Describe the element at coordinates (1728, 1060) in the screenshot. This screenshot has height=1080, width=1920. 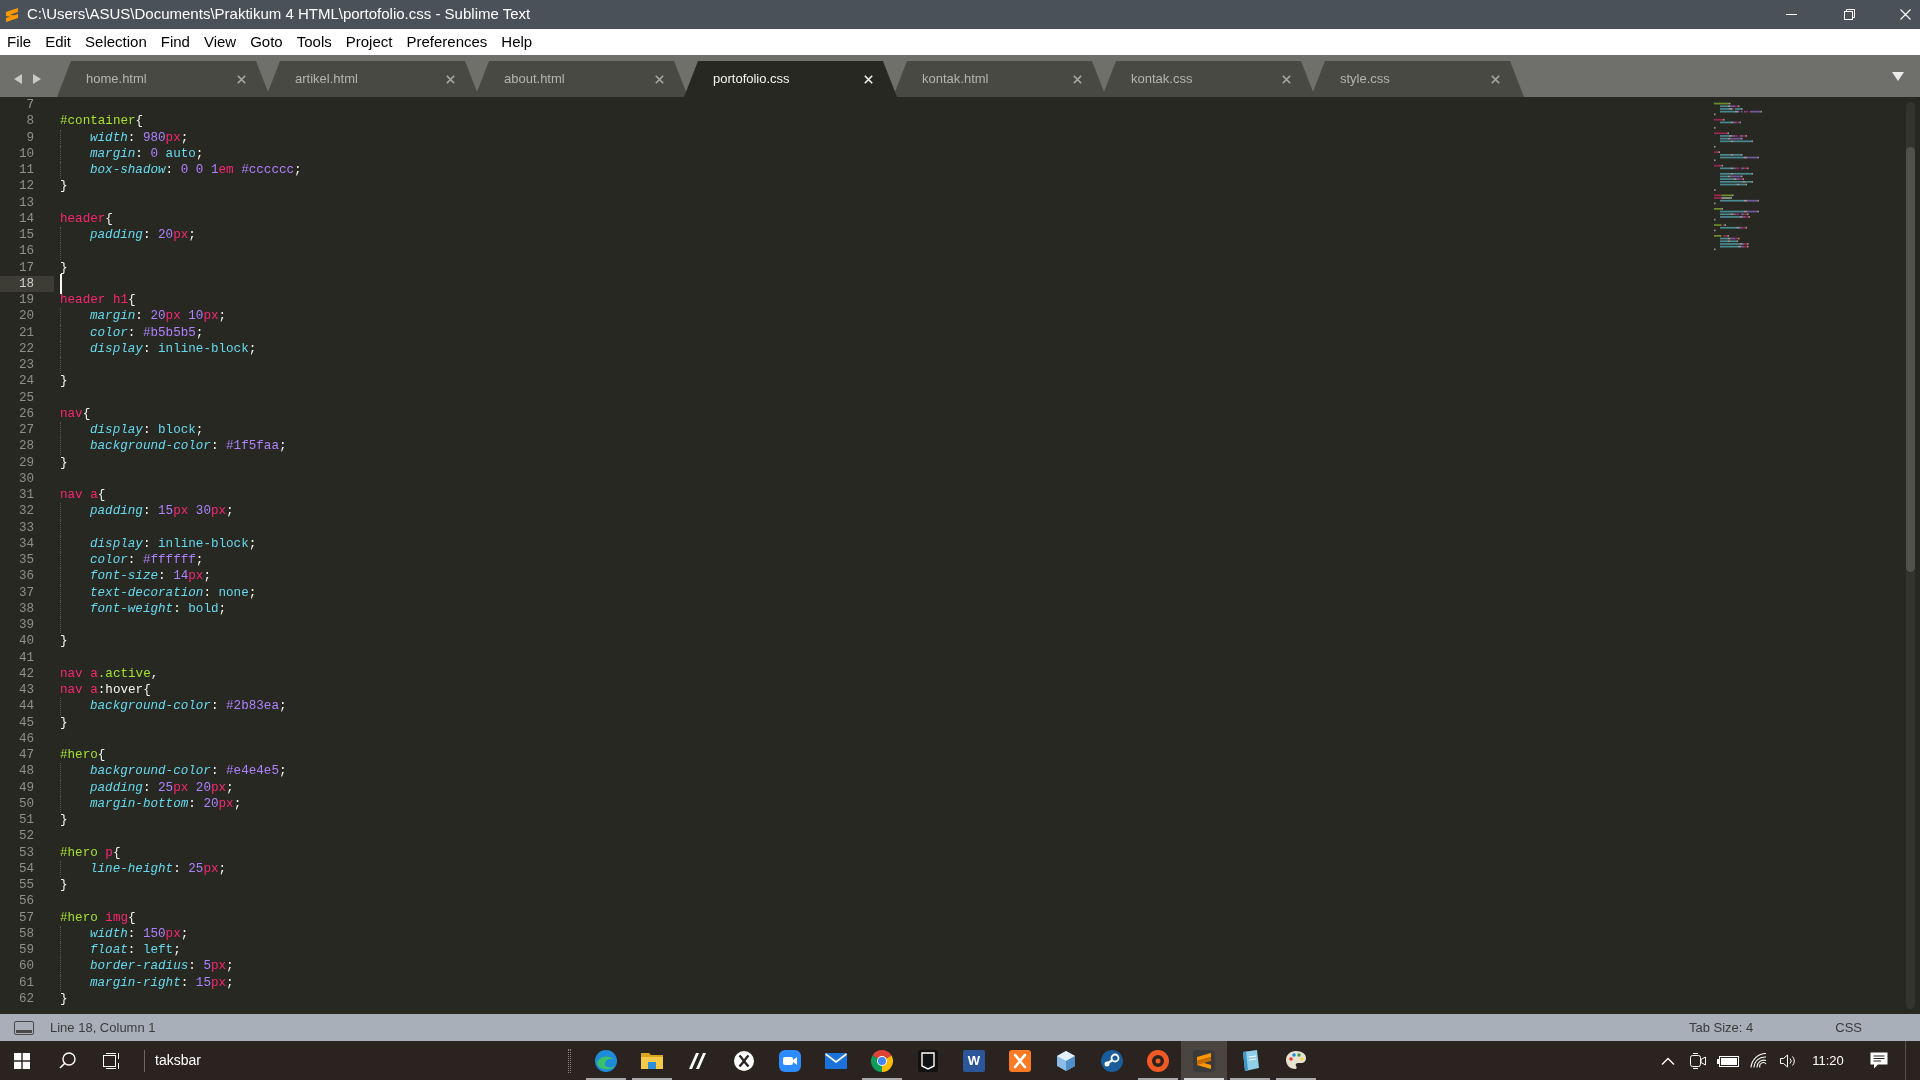
I see `battery-icon` at that location.